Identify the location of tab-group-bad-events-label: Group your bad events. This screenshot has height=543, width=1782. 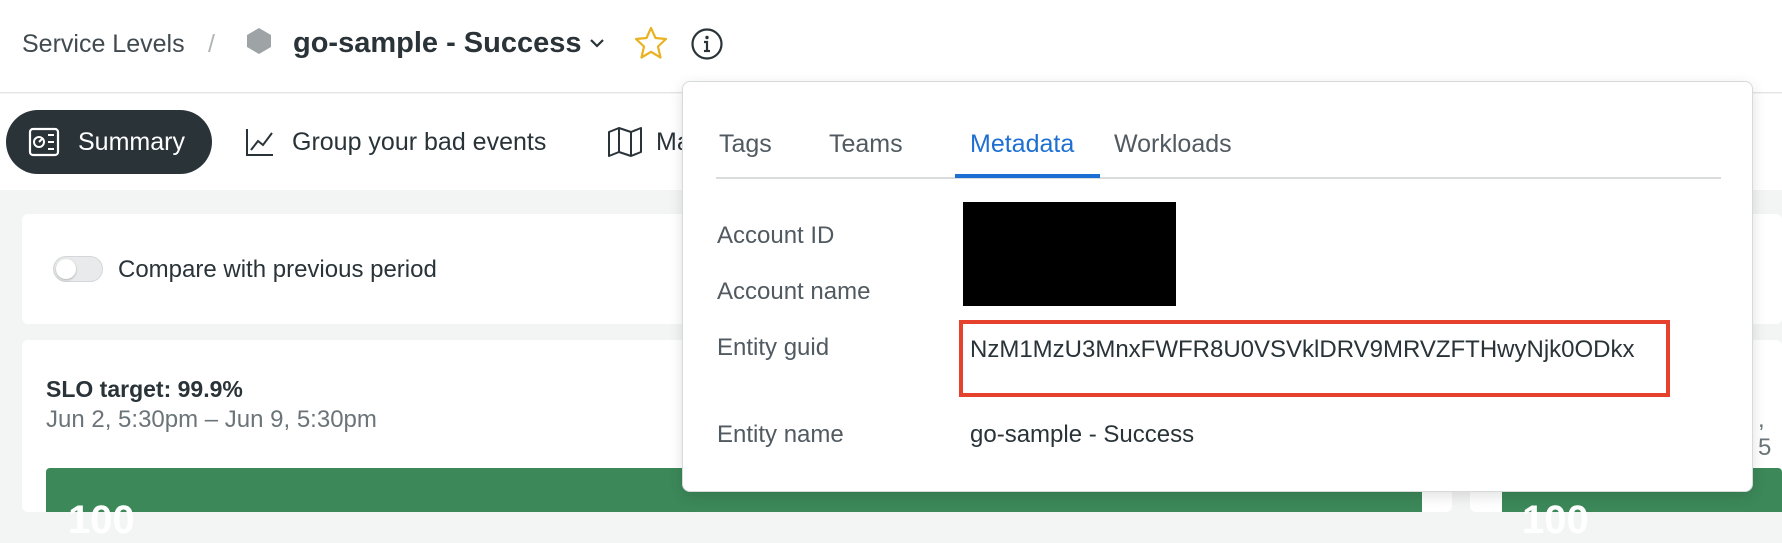
(419, 142).